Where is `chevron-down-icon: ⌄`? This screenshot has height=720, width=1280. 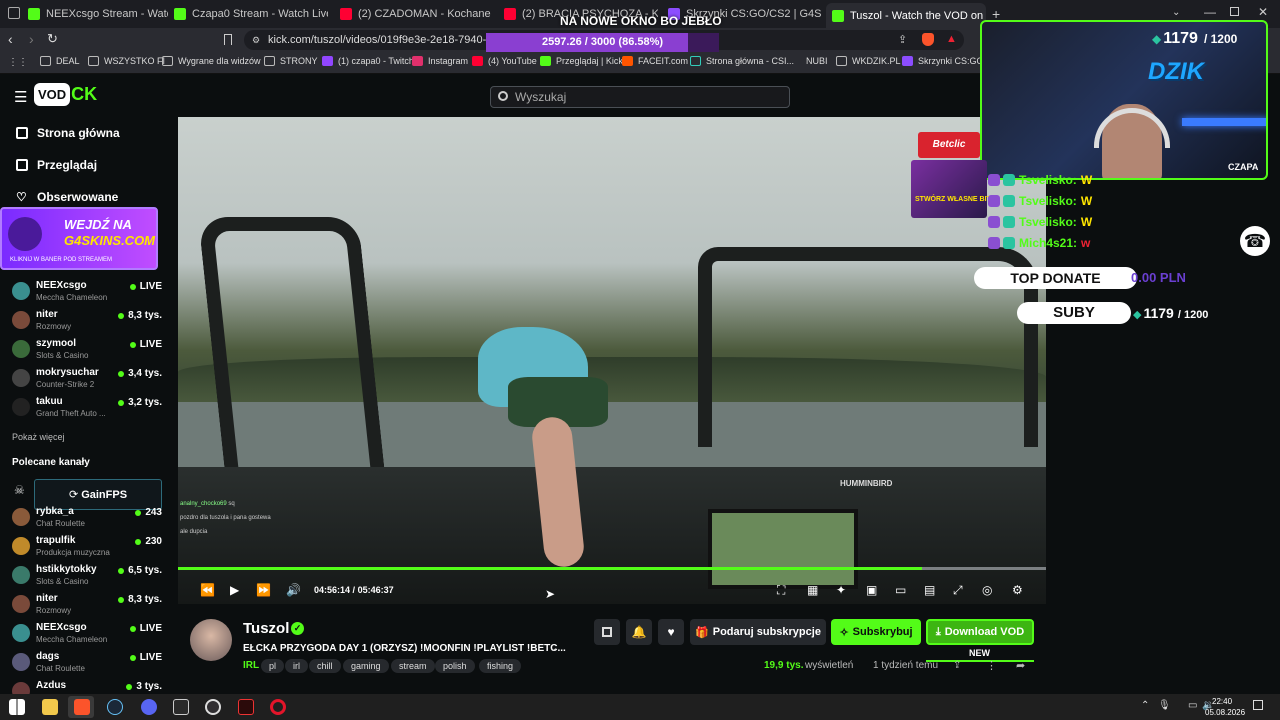
chevron-down-icon: ⌄ is located at coordinates (1176, 12).